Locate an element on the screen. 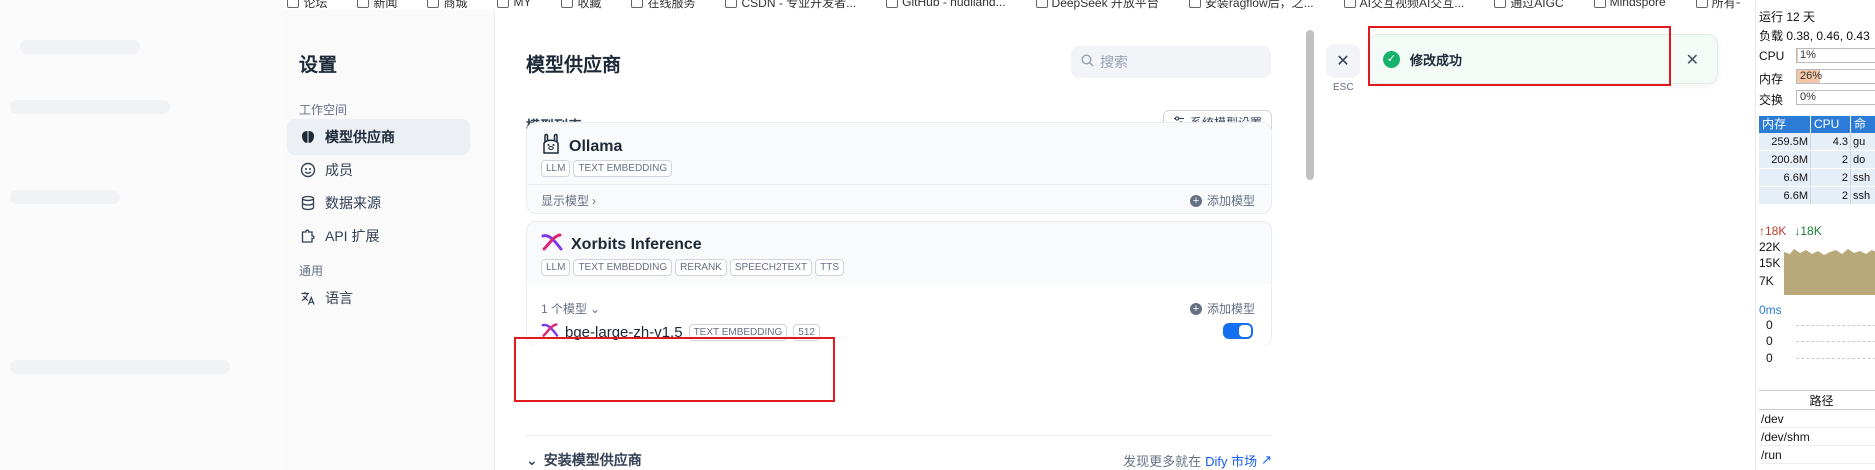 Image resolution: width=1875 pixels, height=470 pixels. column-header: 命 is located at coordinates (1863, 124).